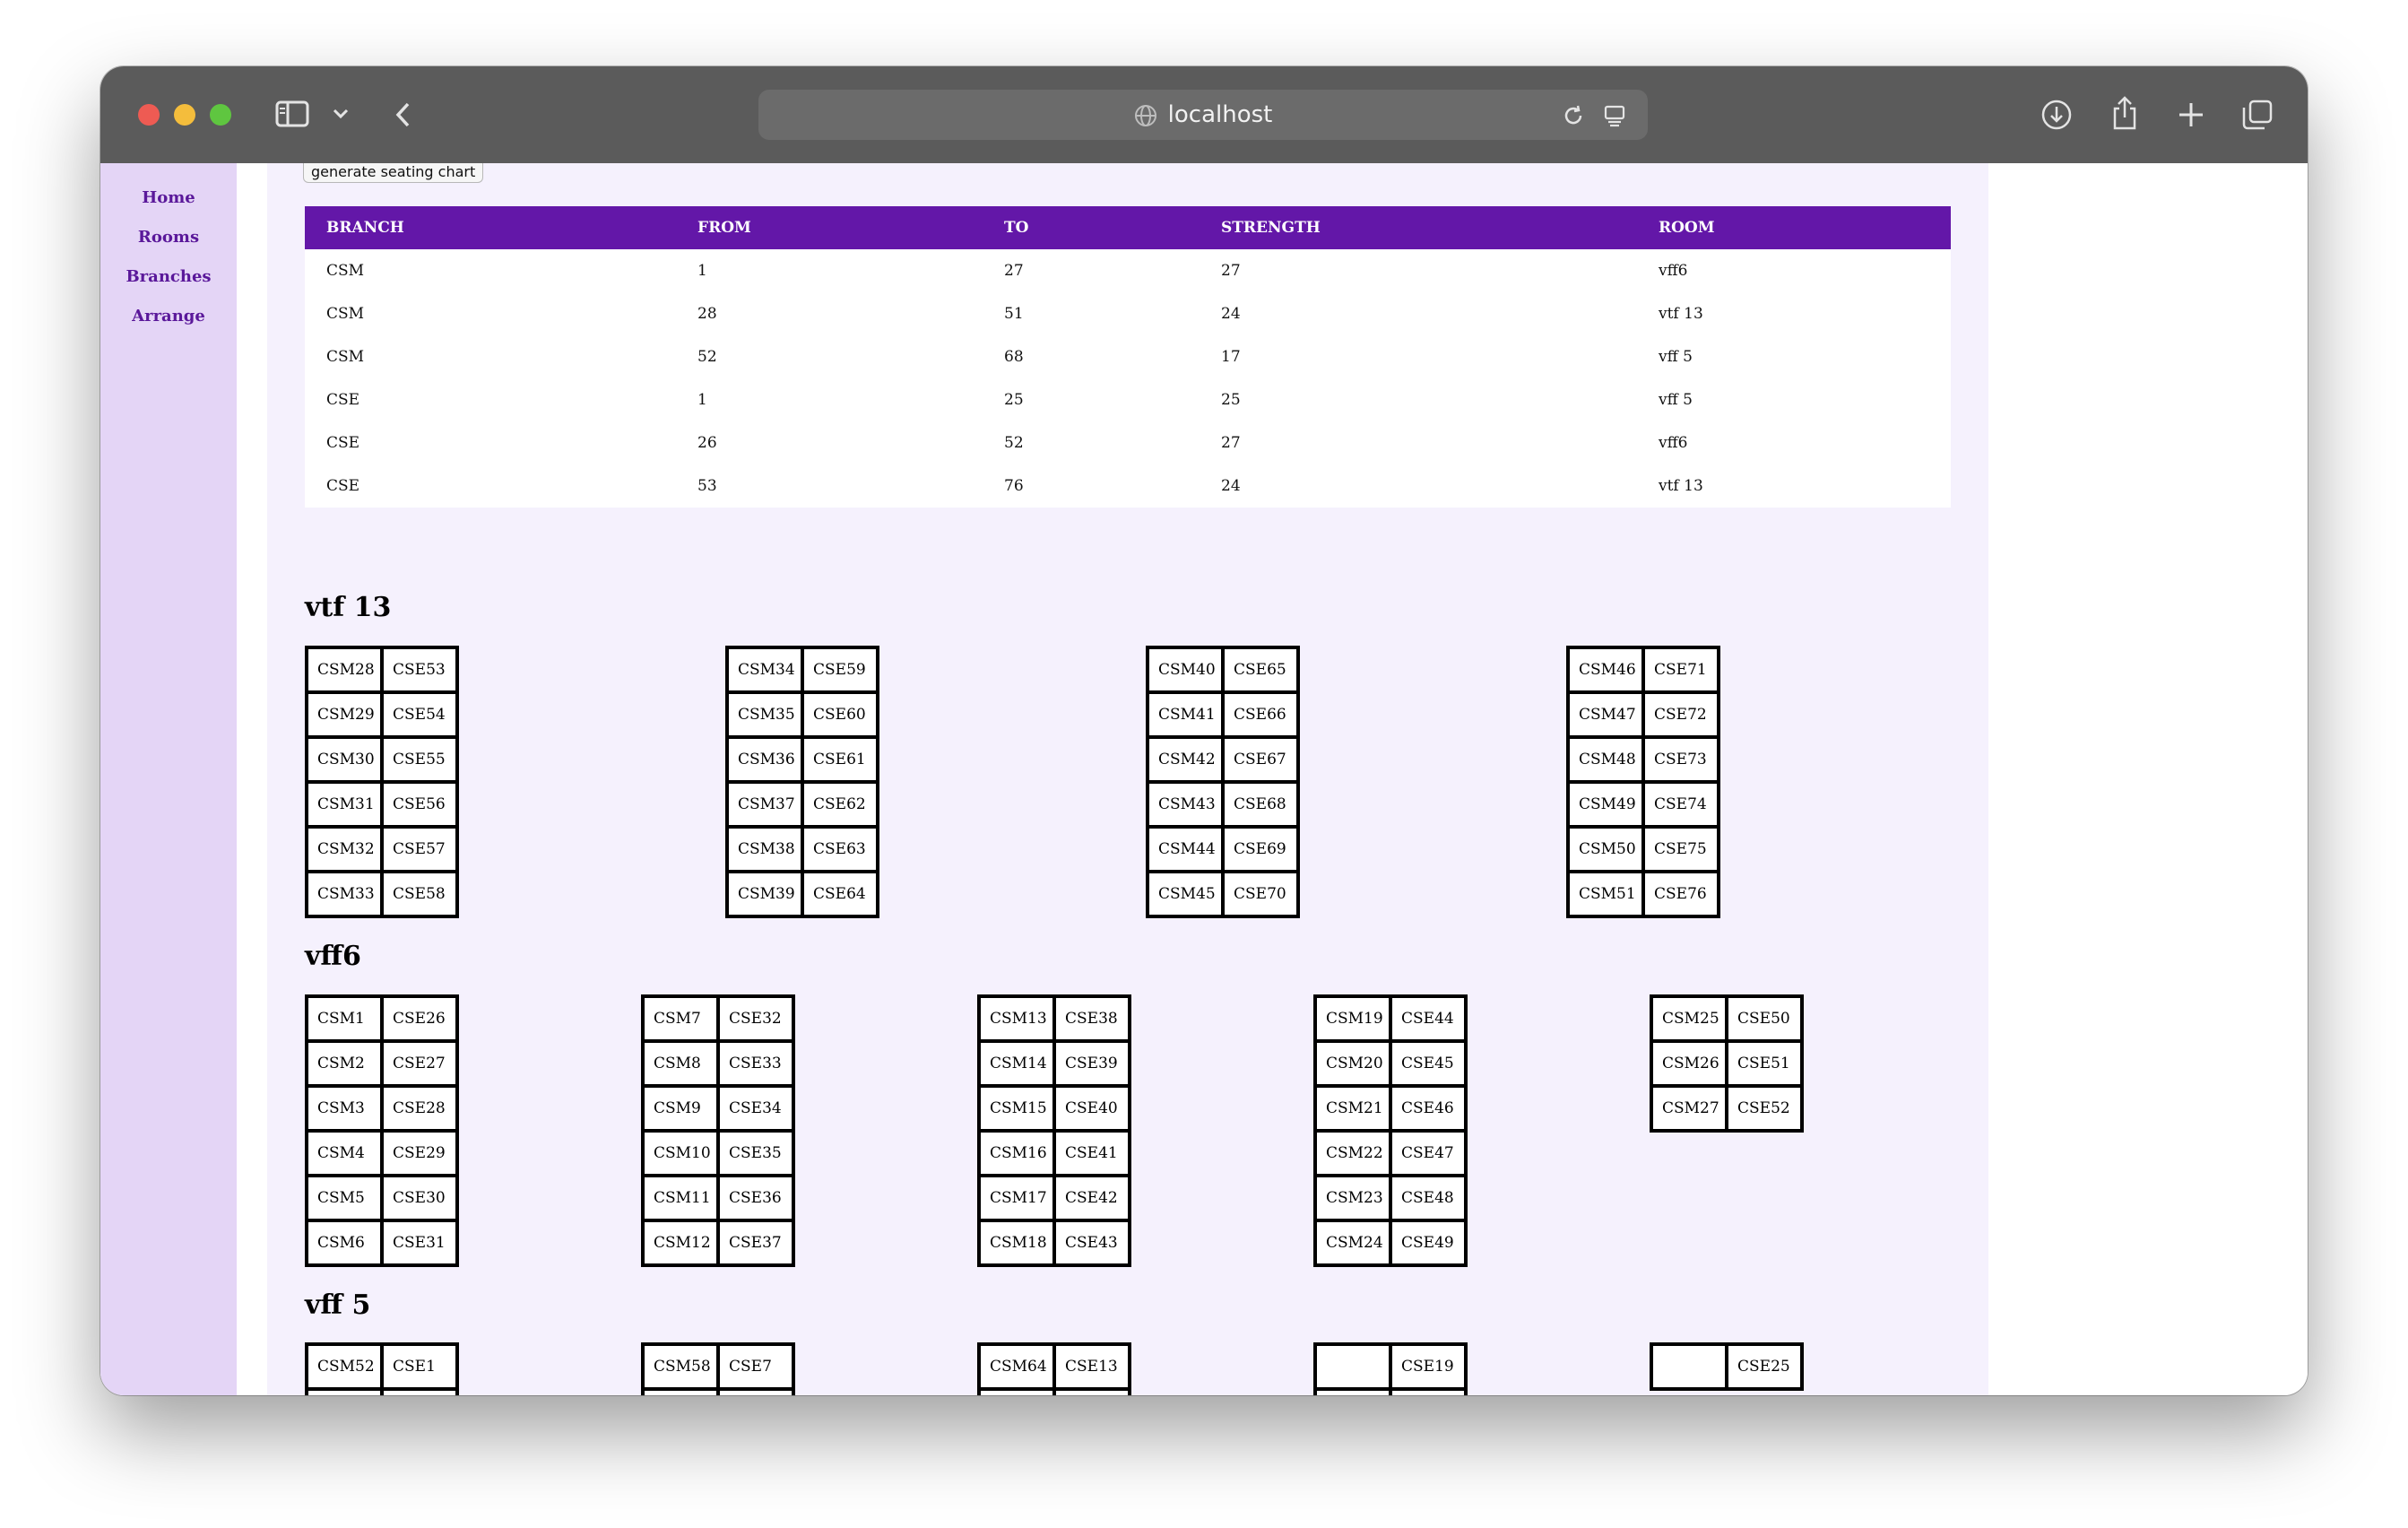  What do you see at coordinates (1676, 357) in the screenshot?
I see `cell-room: vff 5` at bounding box center [1676, 357].